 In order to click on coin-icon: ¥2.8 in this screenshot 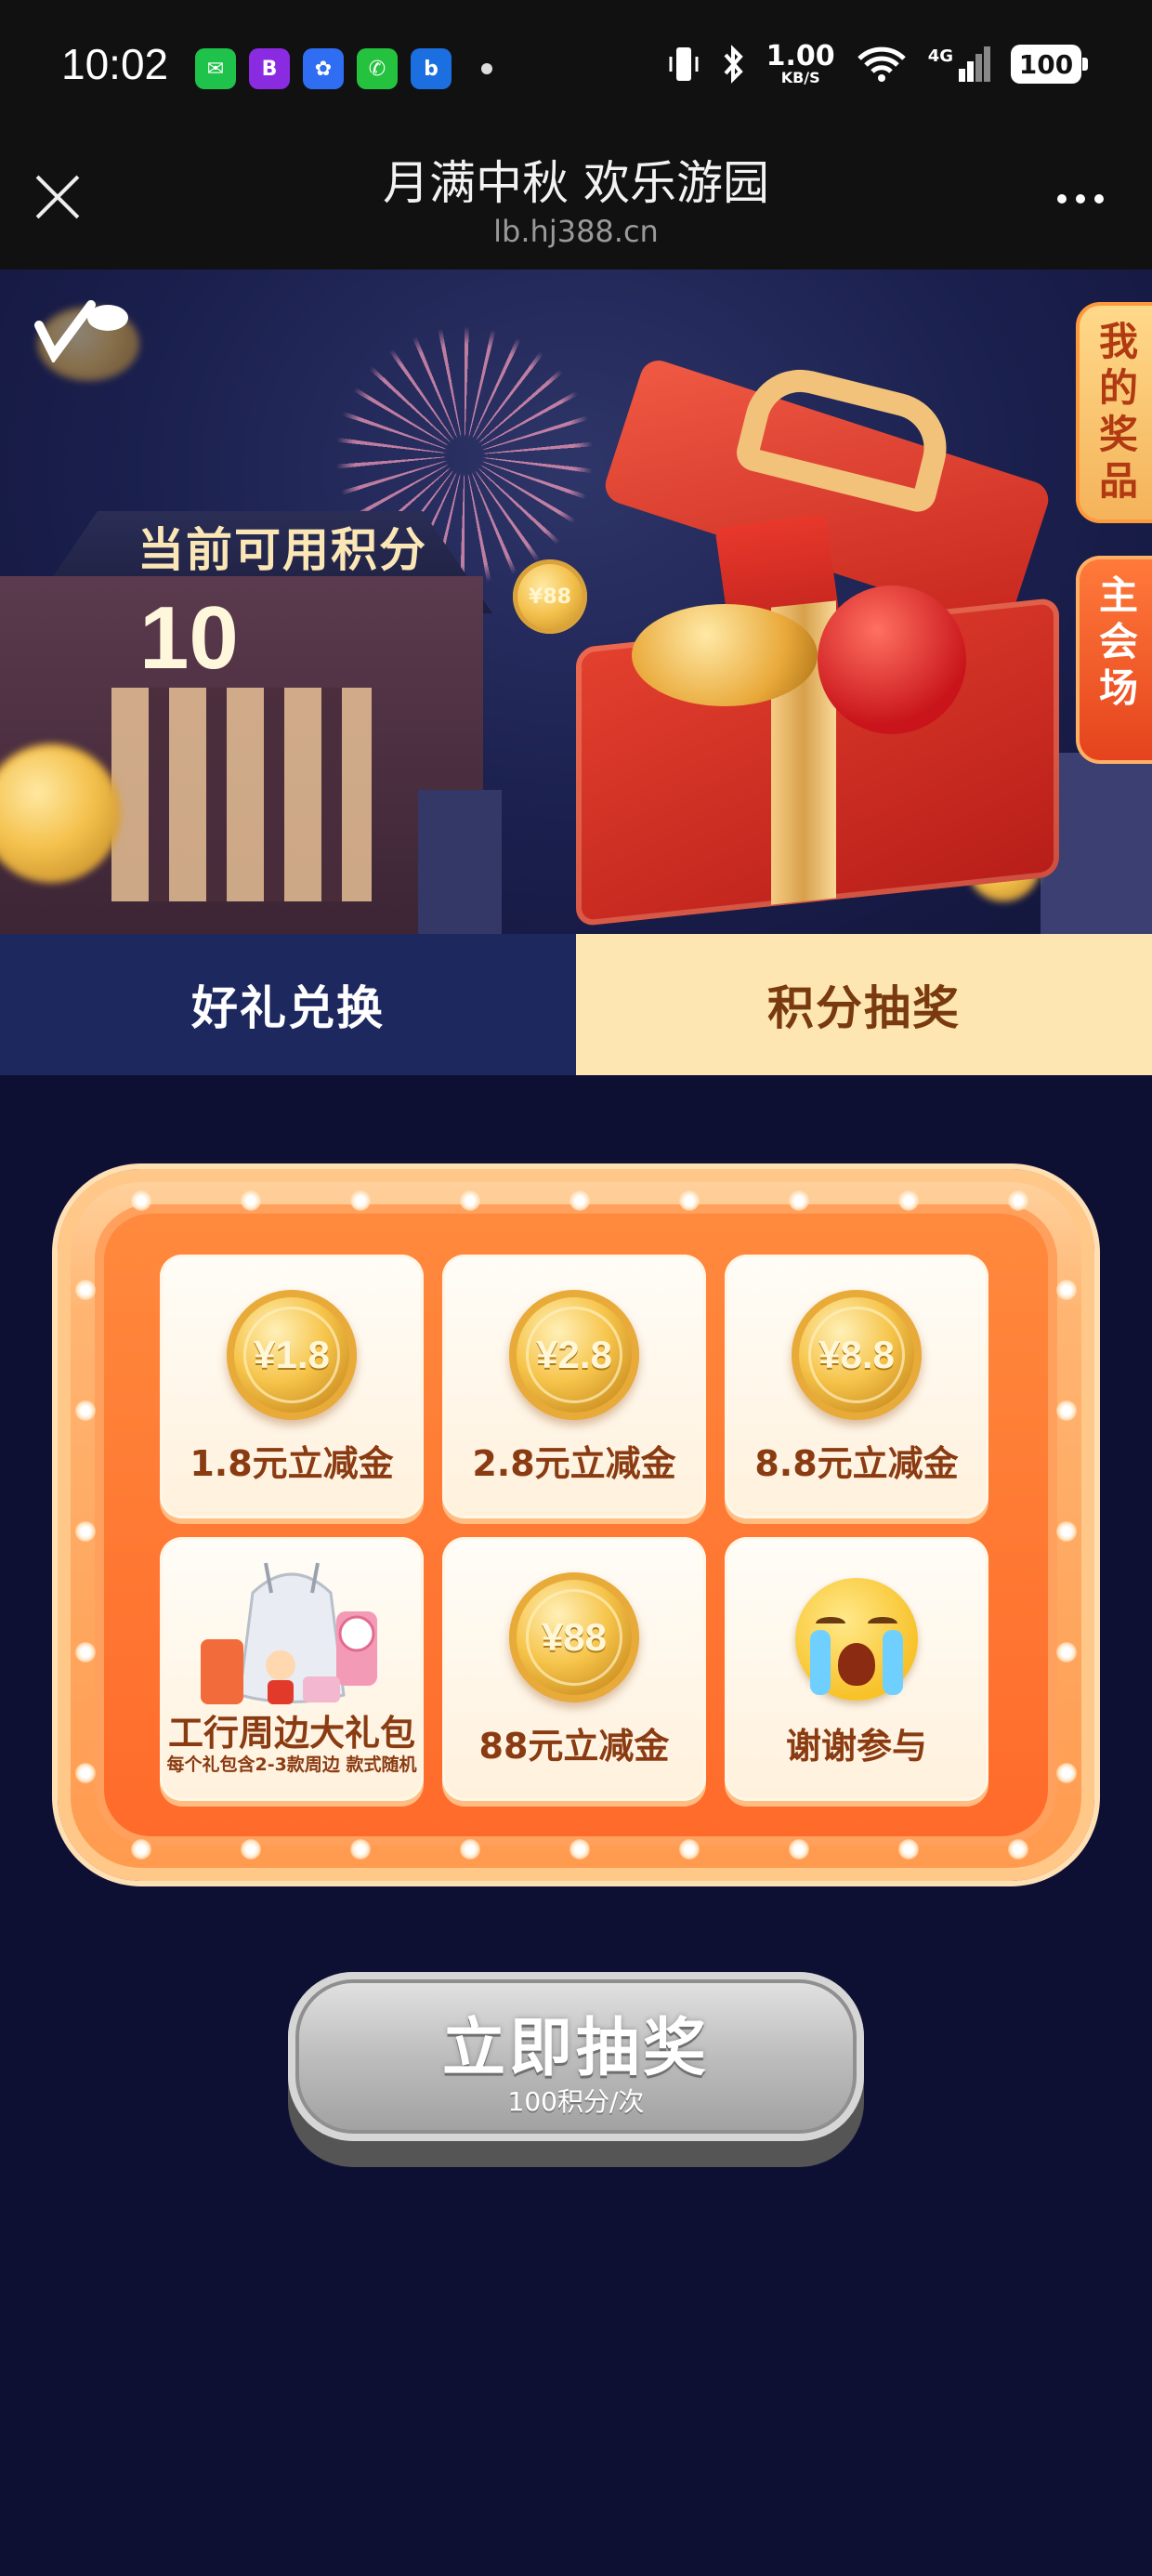, I will do `click(574, 1355)`.